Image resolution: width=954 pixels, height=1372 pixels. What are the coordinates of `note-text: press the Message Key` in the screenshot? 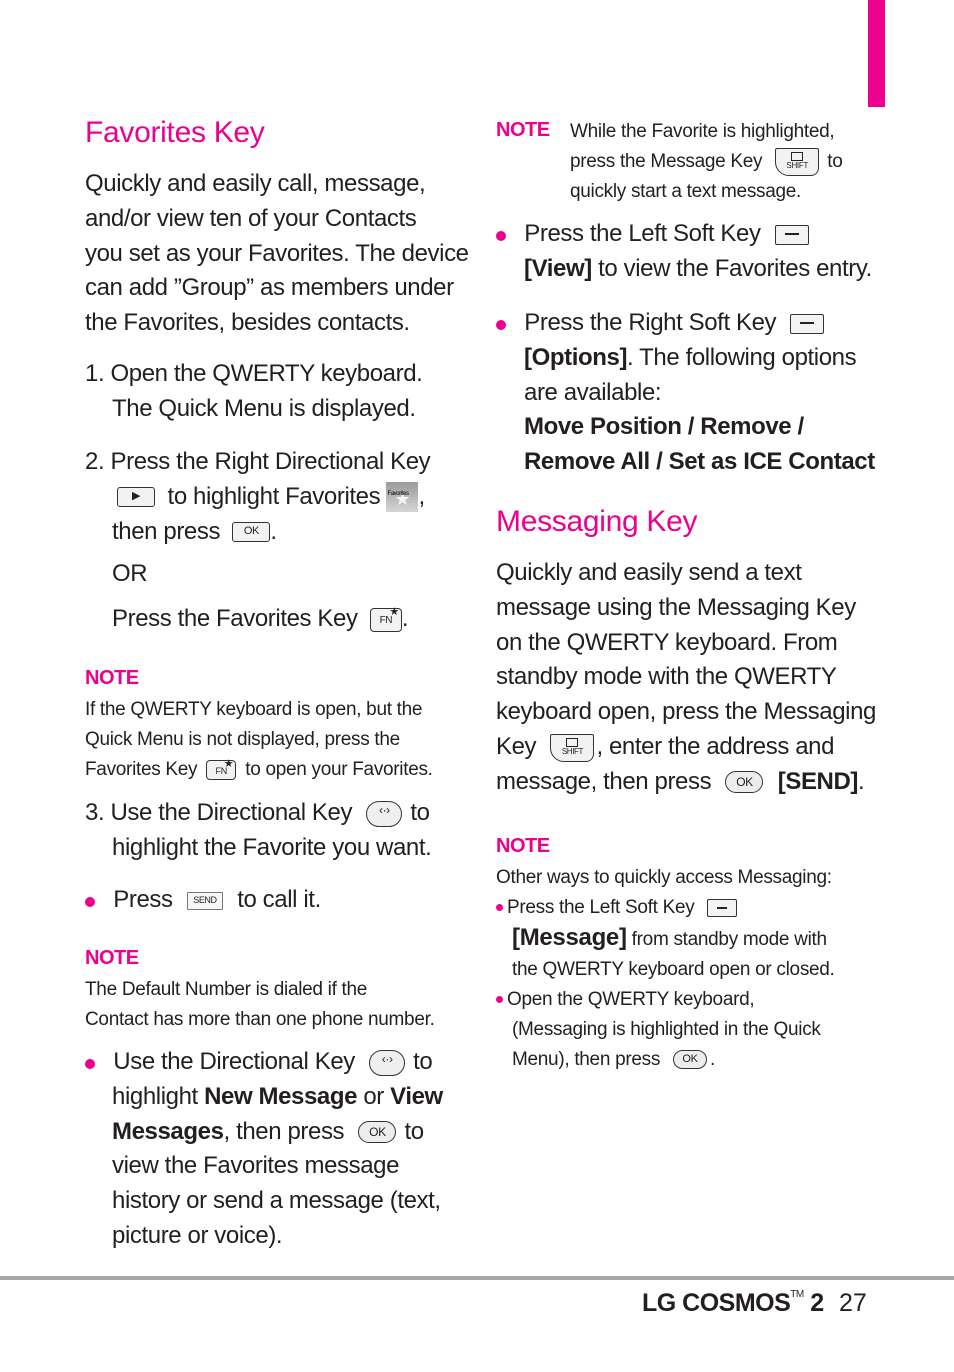 It's located at (666, 161).